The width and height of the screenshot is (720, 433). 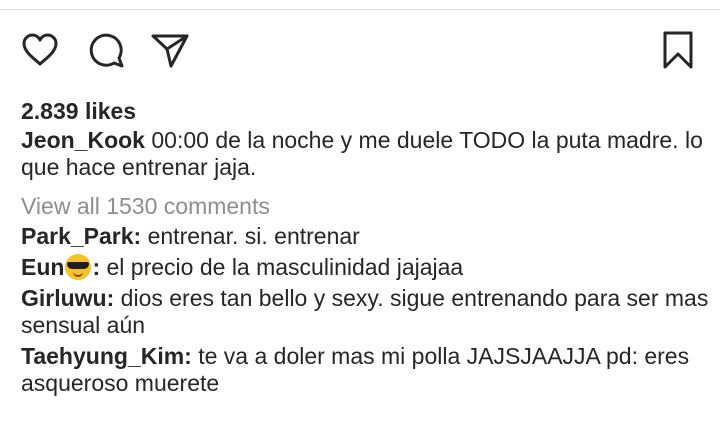 I want to click on share-button, so click(x=170, y=50).